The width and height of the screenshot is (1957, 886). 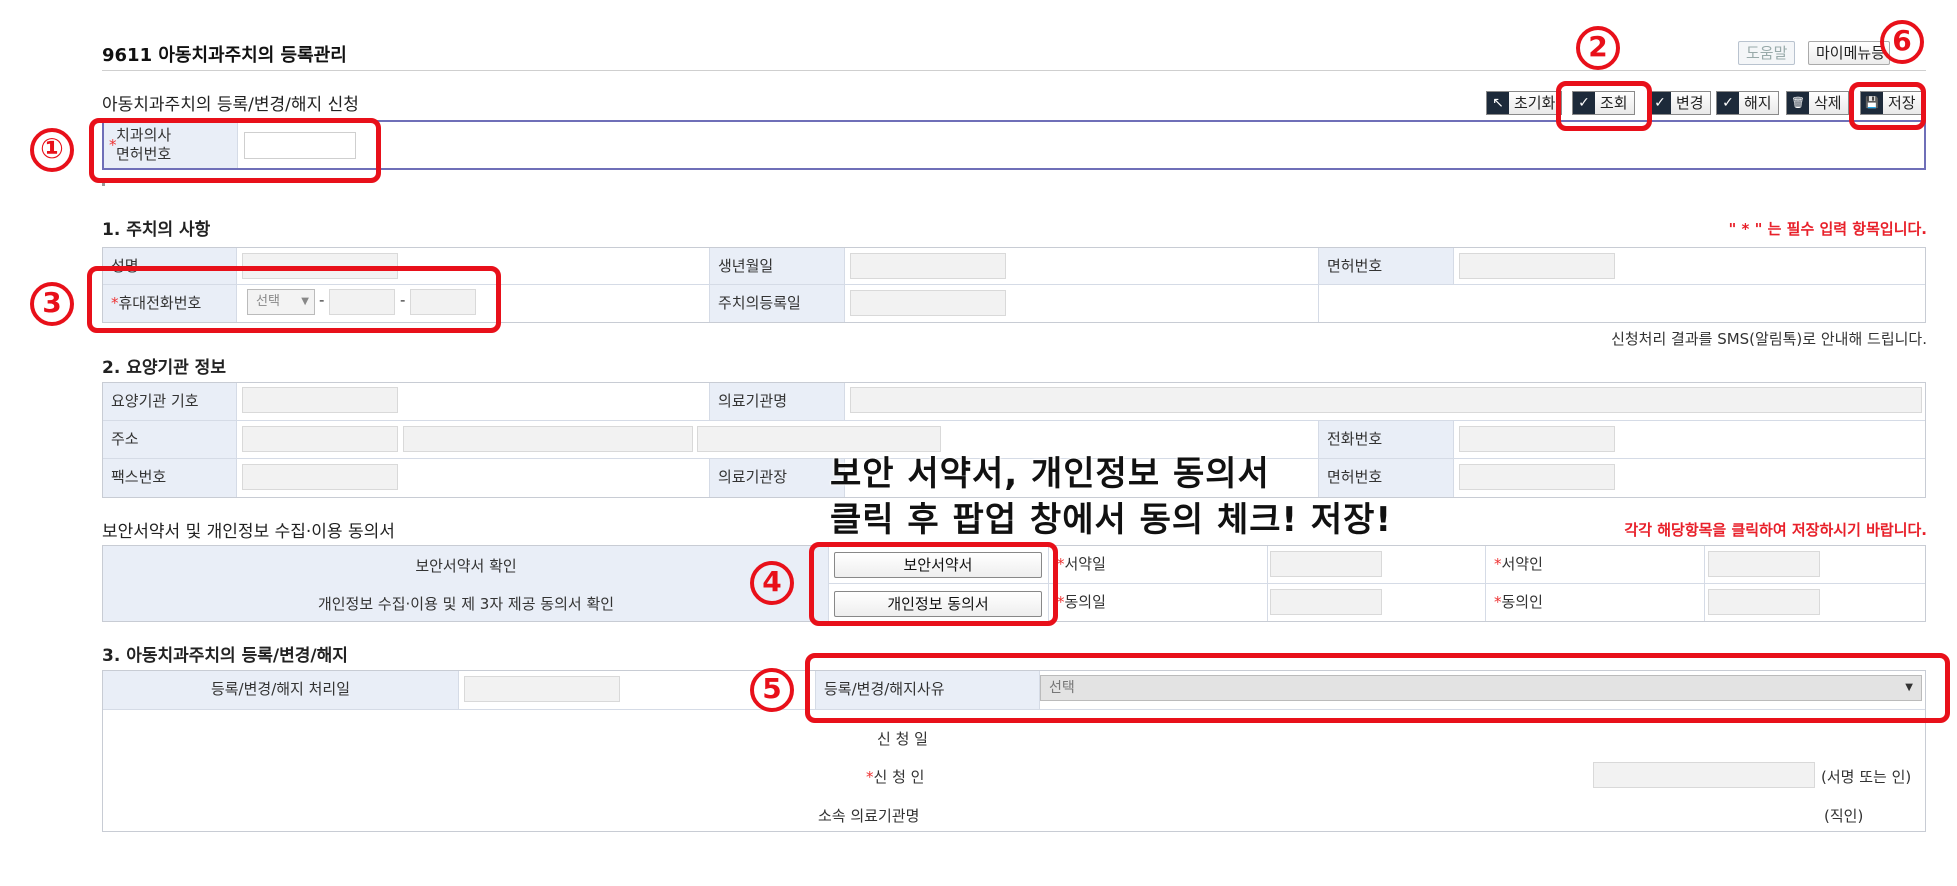 I want to click on birth-input, so click(x=928, y=266).